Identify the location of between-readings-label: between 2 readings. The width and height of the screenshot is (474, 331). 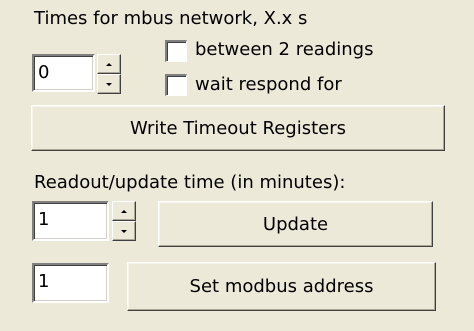
(284, 49).